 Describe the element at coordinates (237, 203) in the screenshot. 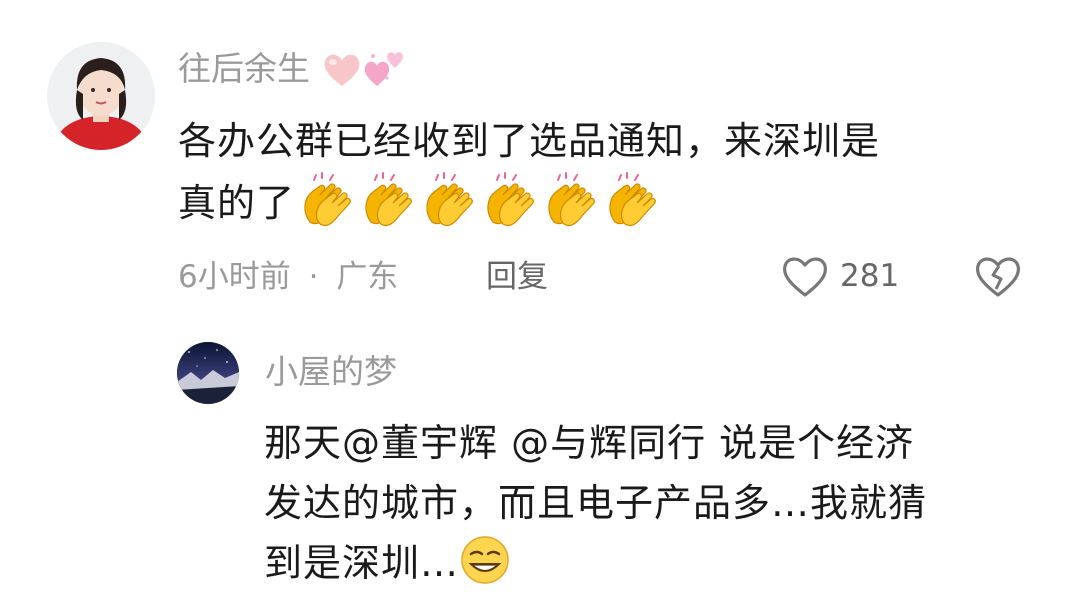

I see `comment-text-line-2: 真的了` at that location.